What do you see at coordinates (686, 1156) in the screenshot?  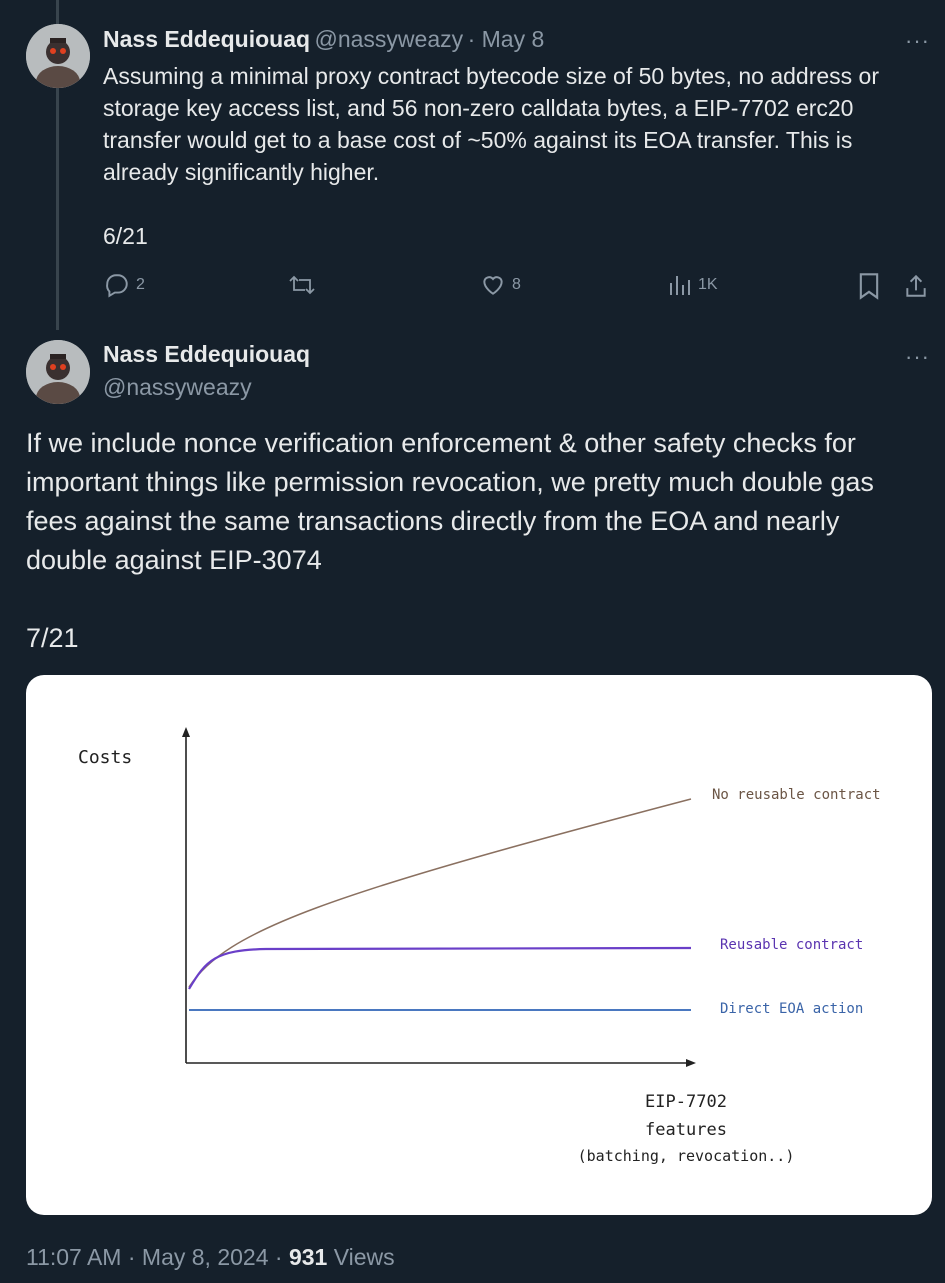 I see `x-axis-label-line-3: (batching, revocation..)` at bounding box center [686, 1156].